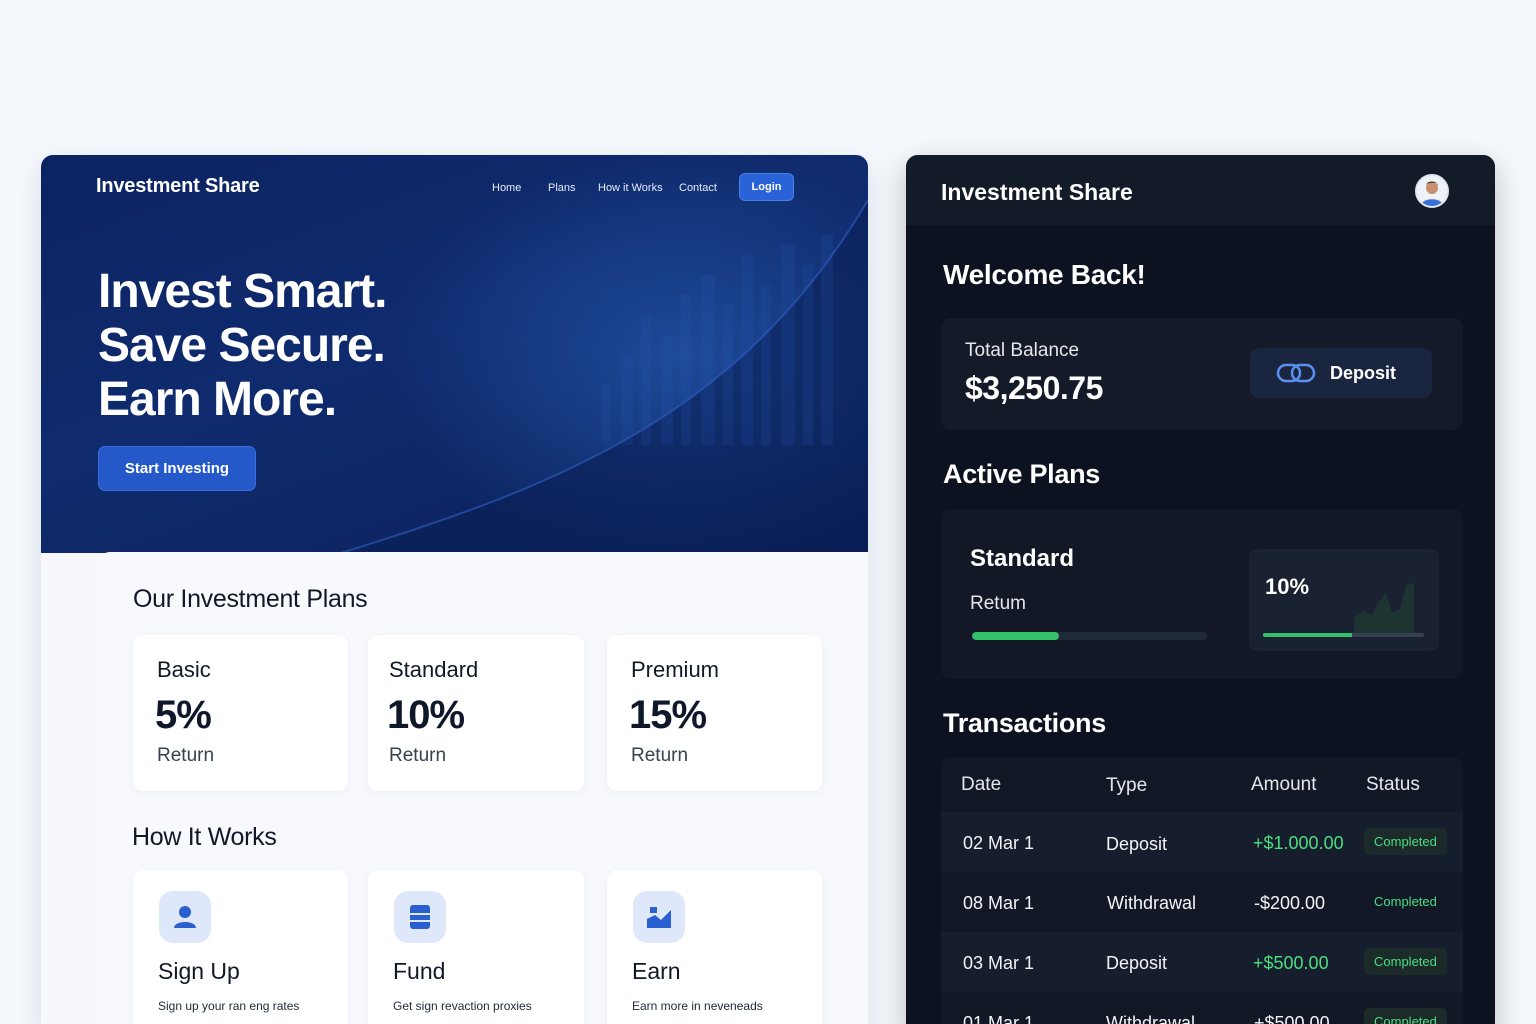 The image size is (1536, 1024). I want to click on plan-name: Basic, so click(184, 669).